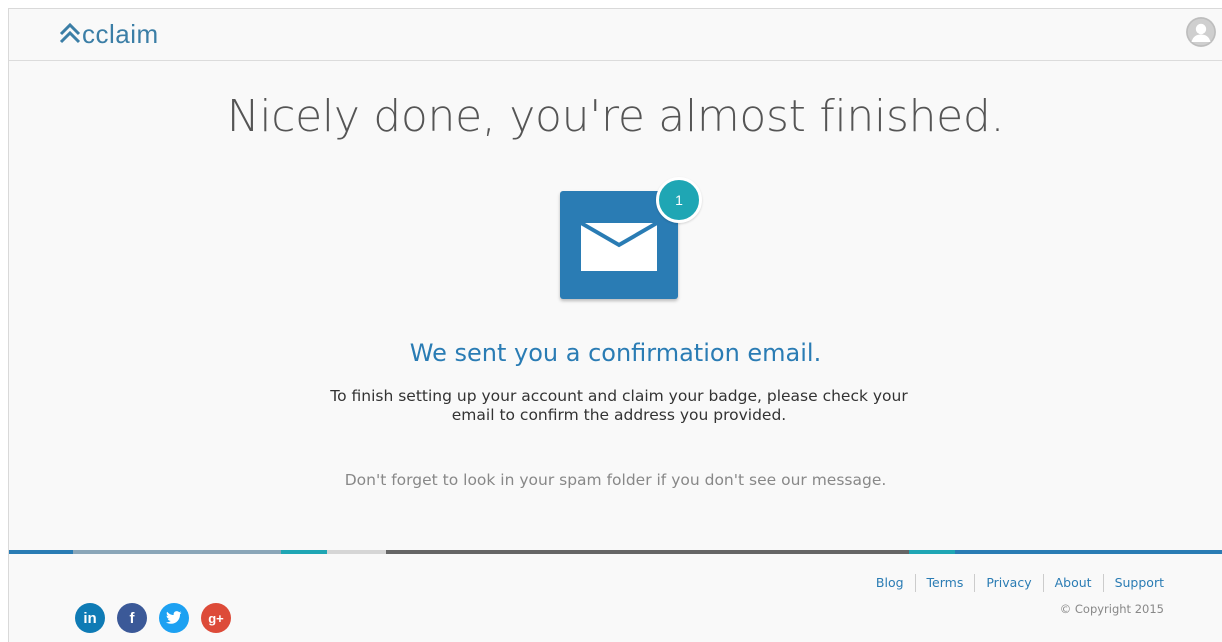 Image resolution: width=1222 pixels, height=642 pixels. I want to click on envelope-icon, so click(619, 247).